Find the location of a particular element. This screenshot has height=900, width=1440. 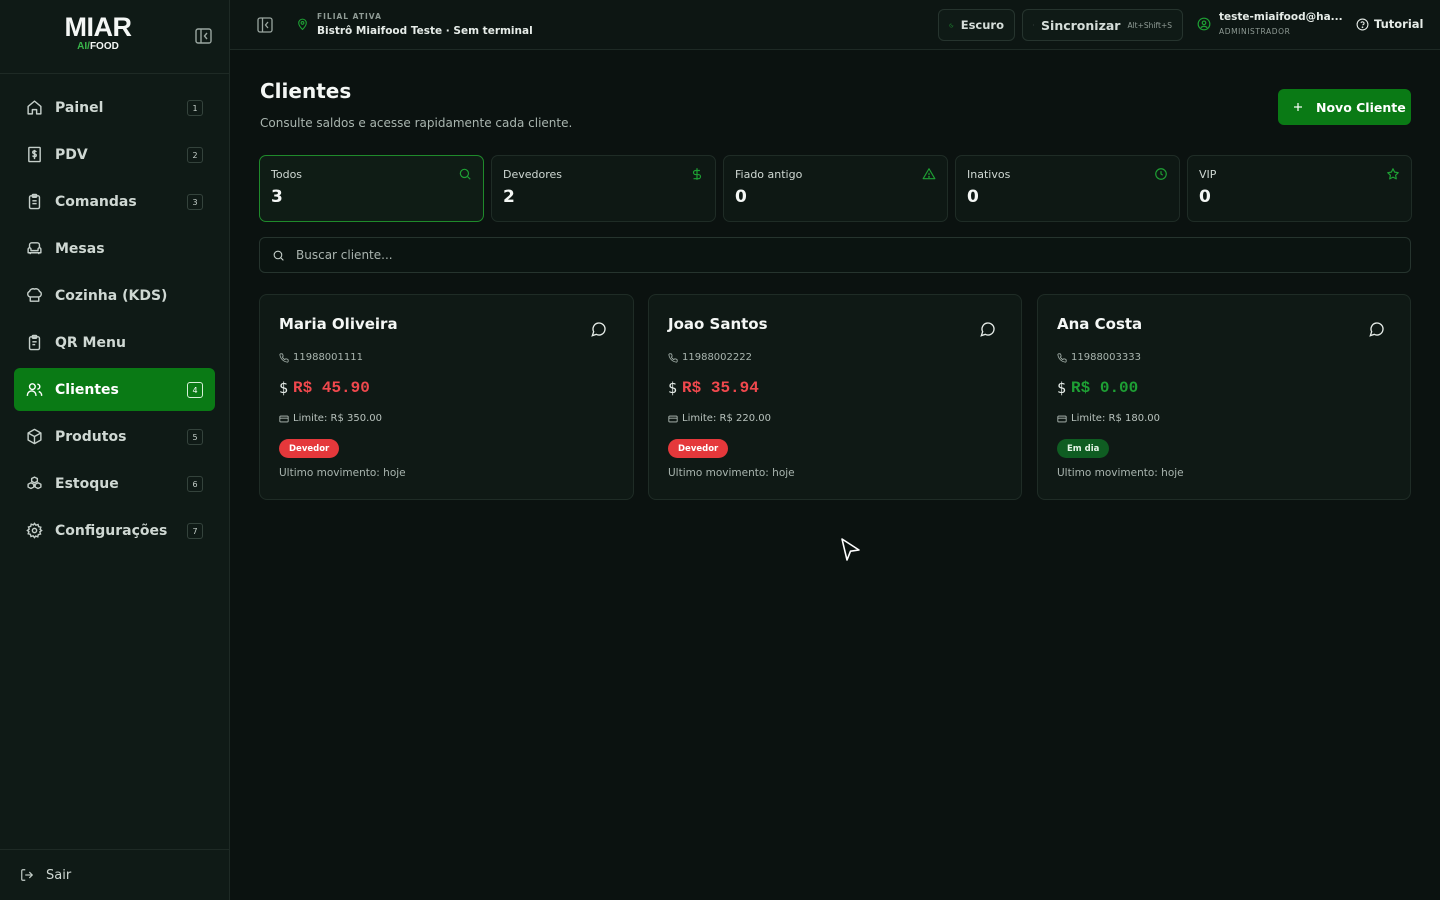

sidebar-item-label: Clientes is located at coordinates (87, 389).